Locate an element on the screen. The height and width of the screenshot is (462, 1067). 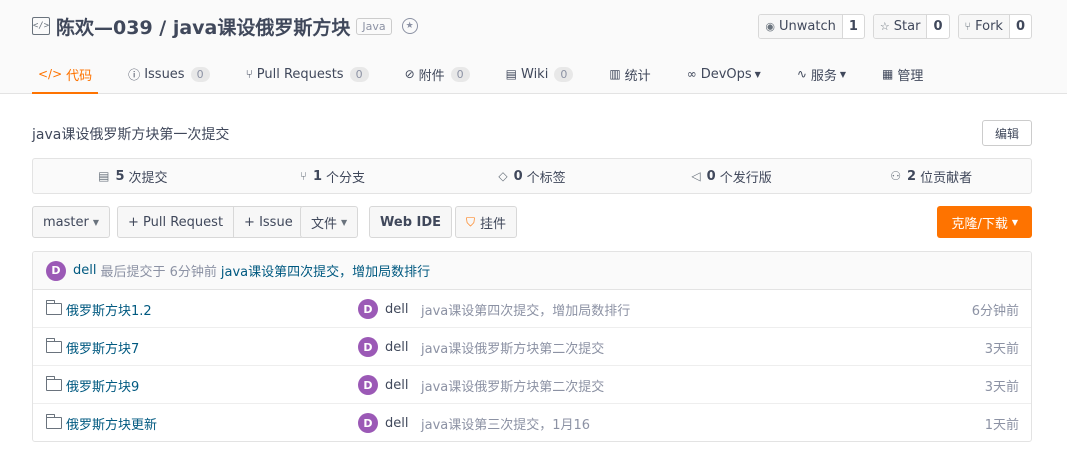
table-row: 俄罗斯方块1.2 Ddell java课设第四次提交，增加局数排行 6分钟前 is located at coordinates (532, 309).